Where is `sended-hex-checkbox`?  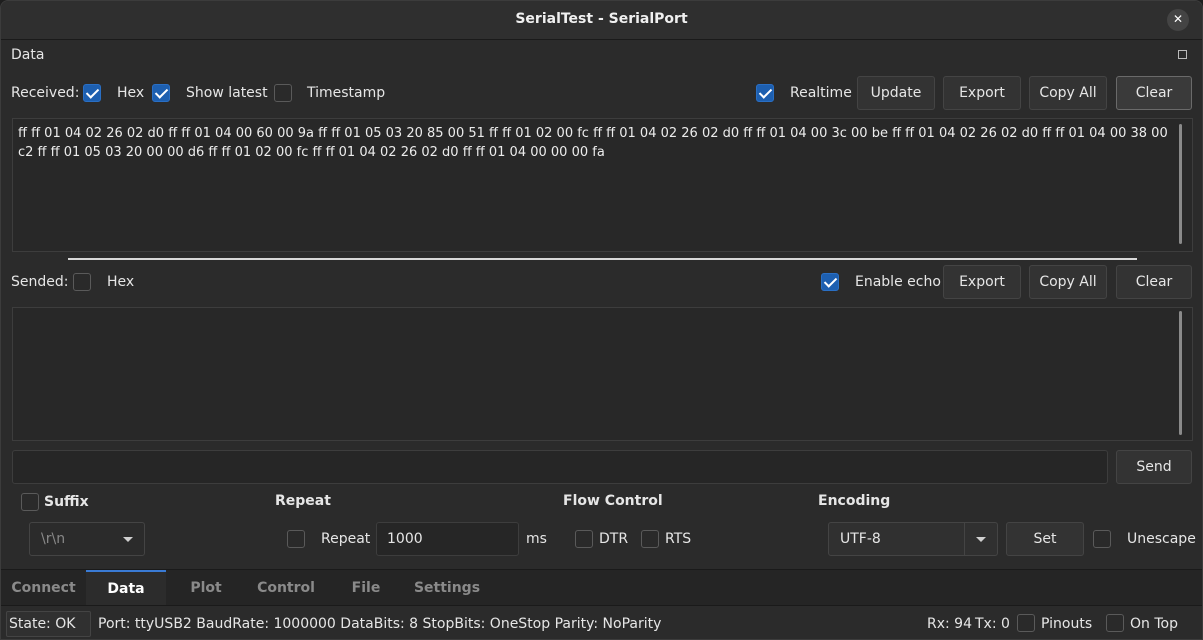 sended-hex-checkbox is located at coordinates (82, 282).